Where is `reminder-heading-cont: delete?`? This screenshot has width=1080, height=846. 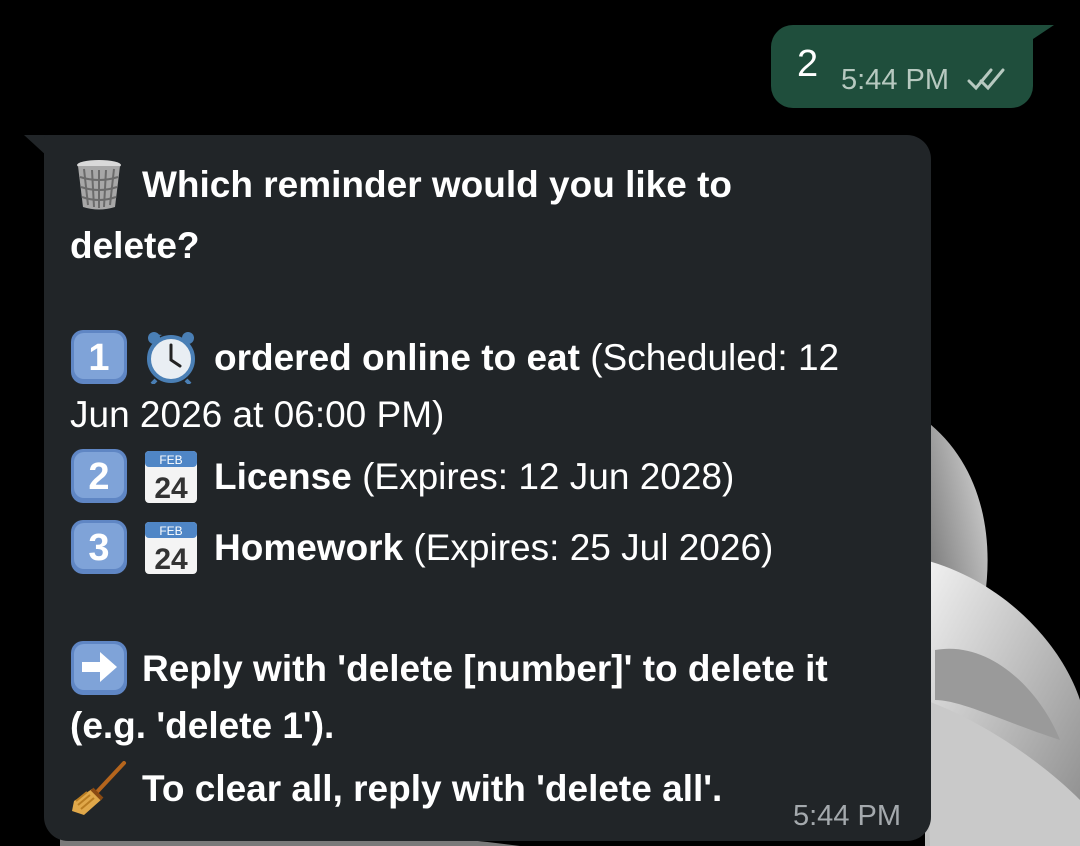 reminder-heading-cont: delete? is located at coordinates (135, 246).